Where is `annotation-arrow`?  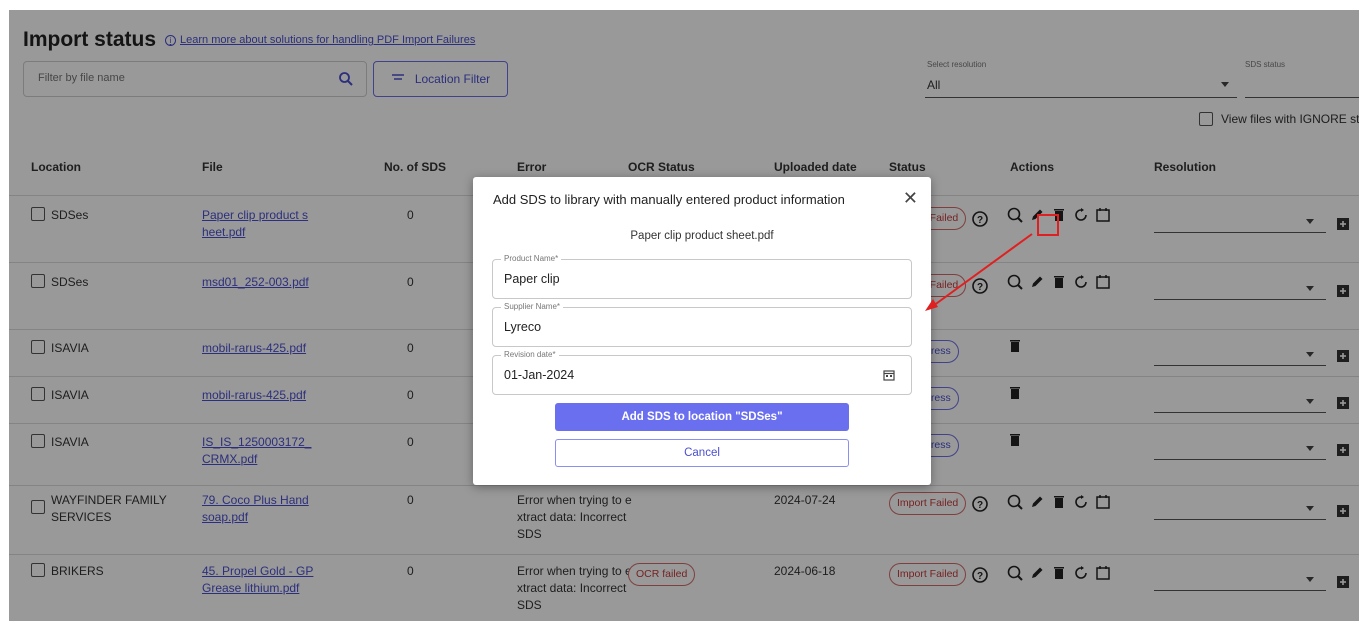 annotation-arrow is located at coordinates (979, 272).